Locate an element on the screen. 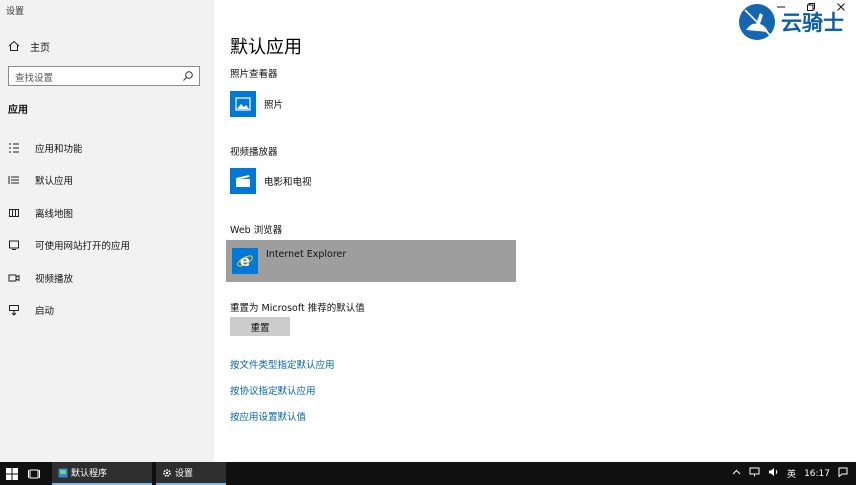  search-placeholder: 查找设置 is located at coordinates (34, 78).